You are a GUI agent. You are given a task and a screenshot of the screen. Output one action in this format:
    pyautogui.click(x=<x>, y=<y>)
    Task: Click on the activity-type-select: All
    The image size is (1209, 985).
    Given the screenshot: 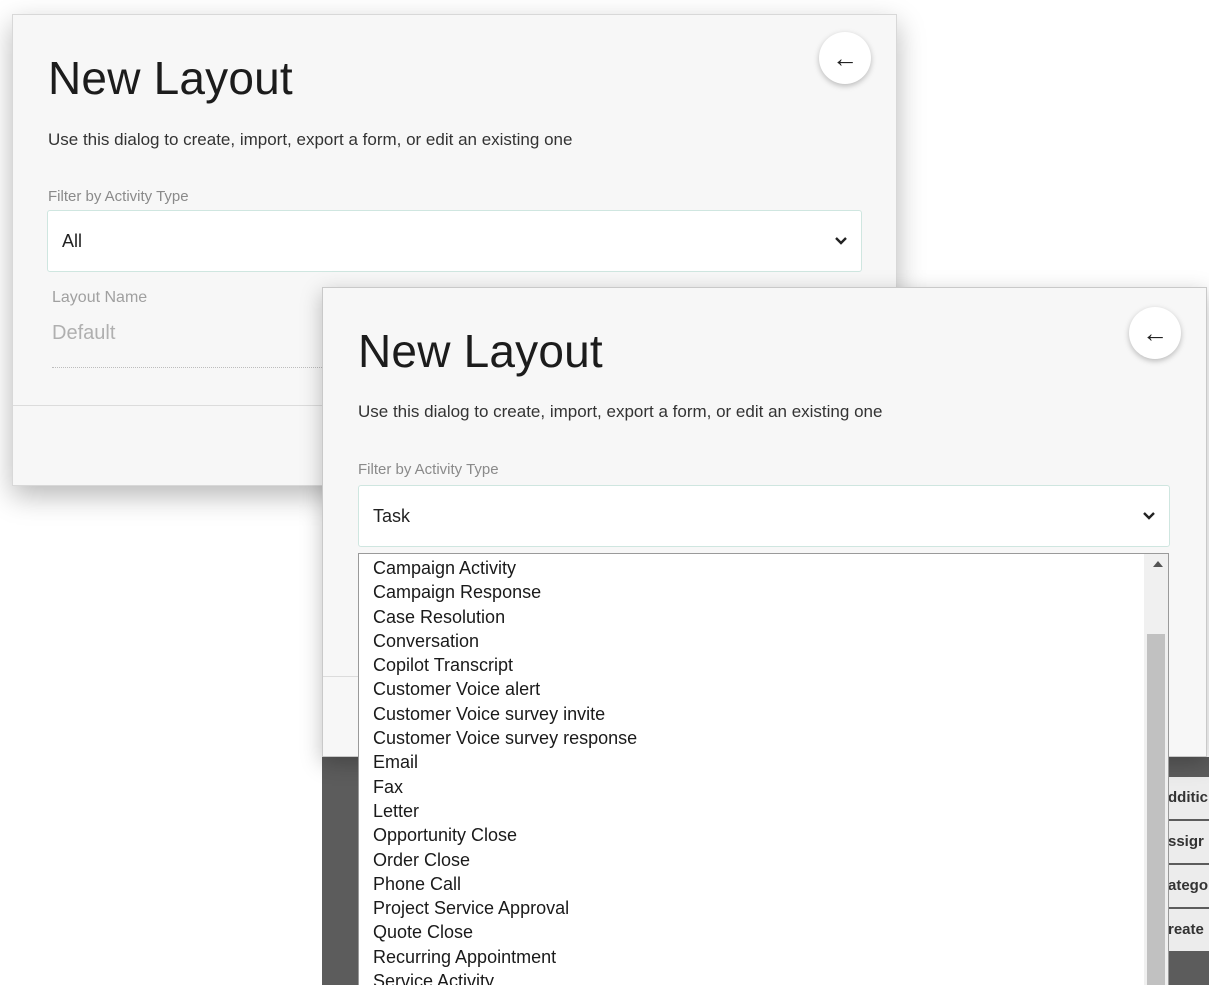 What is the action you would take?
    pyautogui.click(x=454, y=241)
    